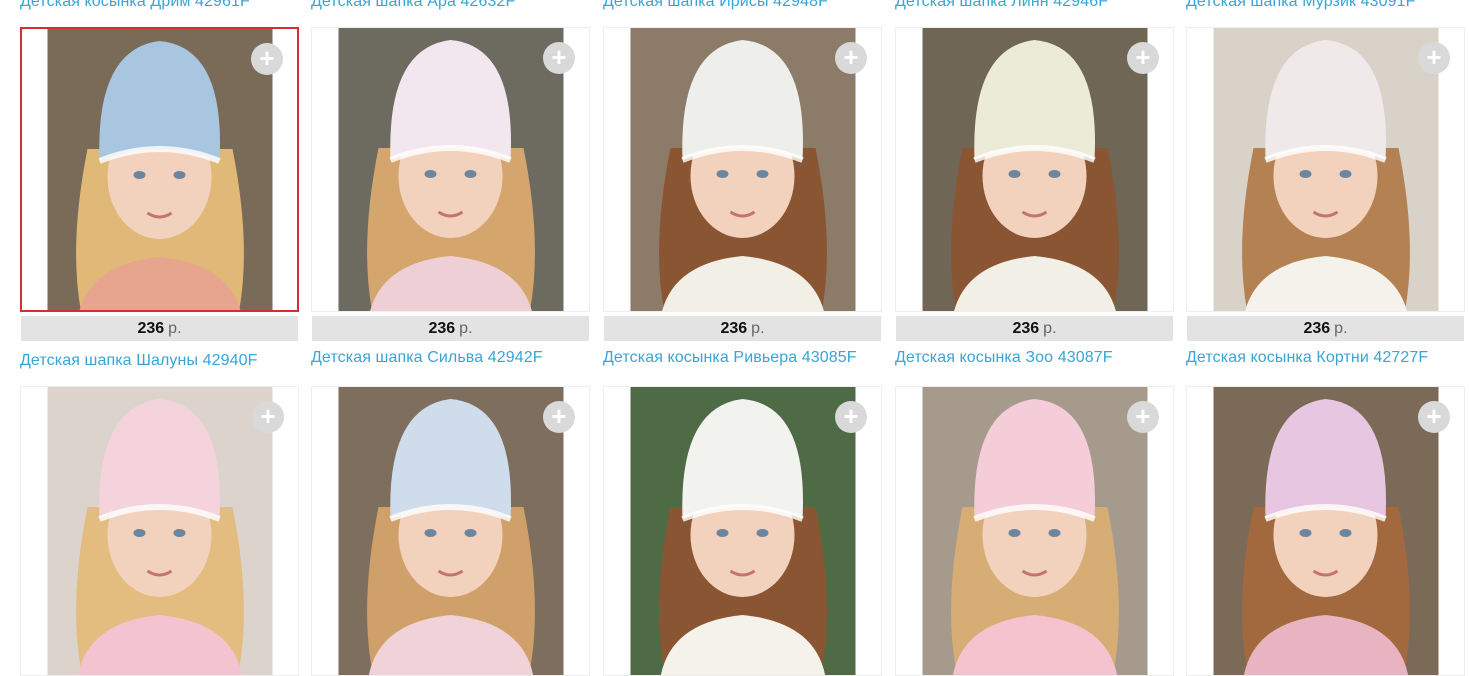 This screenshot has width=1469, height=676. What do you see at coordinates (738, 6) in the screenshot?
I see `product-title: Детская шапка Ирисы 42948F` at bounding box center [738, 6].